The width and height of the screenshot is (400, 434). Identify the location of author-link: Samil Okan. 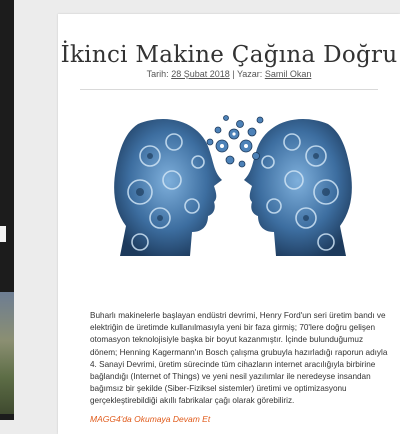
(288, 74).